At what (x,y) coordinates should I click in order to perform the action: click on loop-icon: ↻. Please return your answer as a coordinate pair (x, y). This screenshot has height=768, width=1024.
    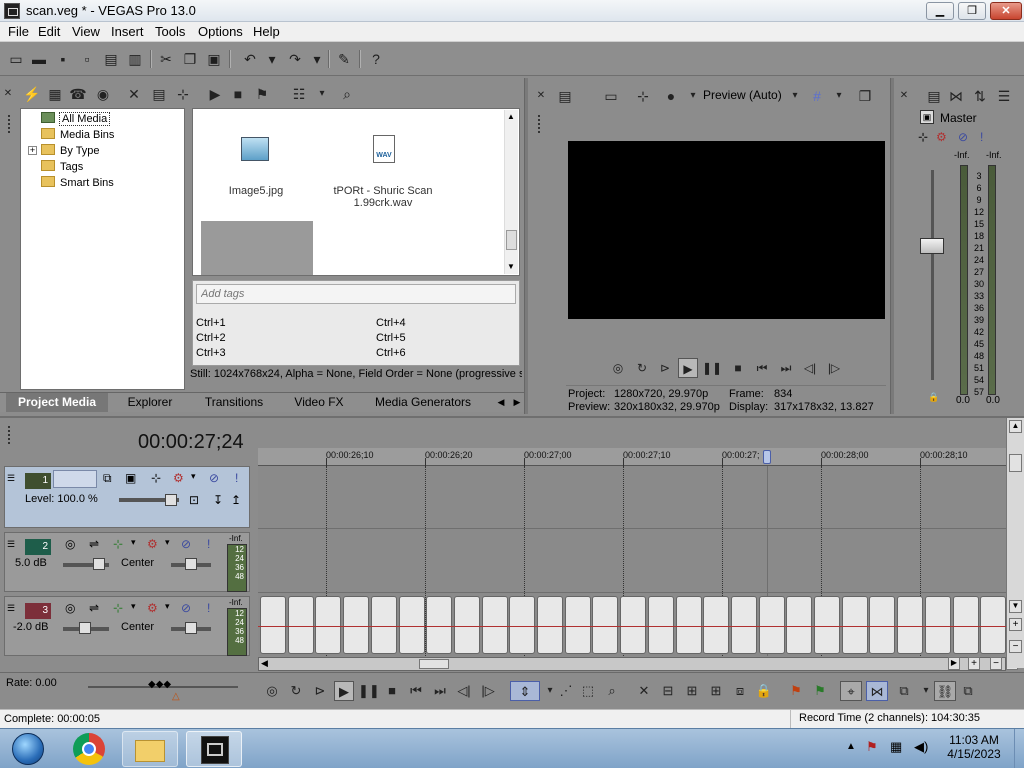
    Looking at the image, I should click on (642, 368).